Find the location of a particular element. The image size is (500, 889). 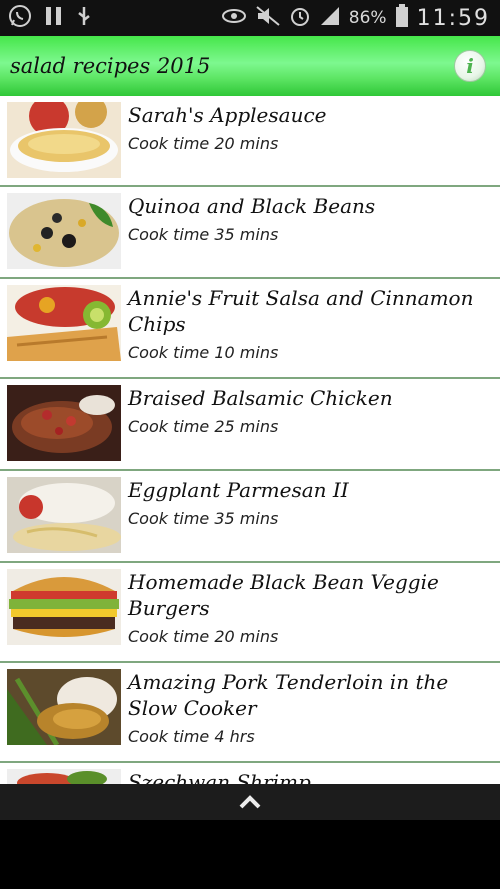

bottom-bar is located at coordinates (250, 802).